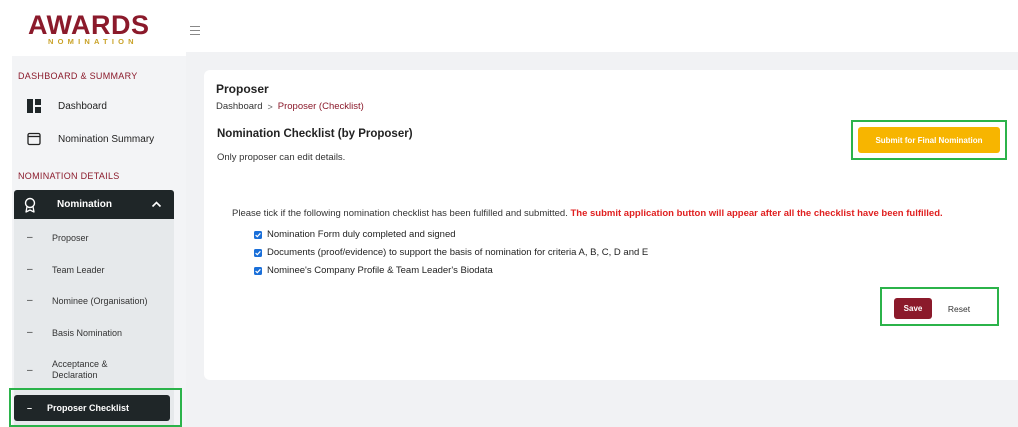 The height and width of the screenshot is (427, 1018). I want to click on sidebar-item-label: Acceptance & Declaration, so click(80, 370).